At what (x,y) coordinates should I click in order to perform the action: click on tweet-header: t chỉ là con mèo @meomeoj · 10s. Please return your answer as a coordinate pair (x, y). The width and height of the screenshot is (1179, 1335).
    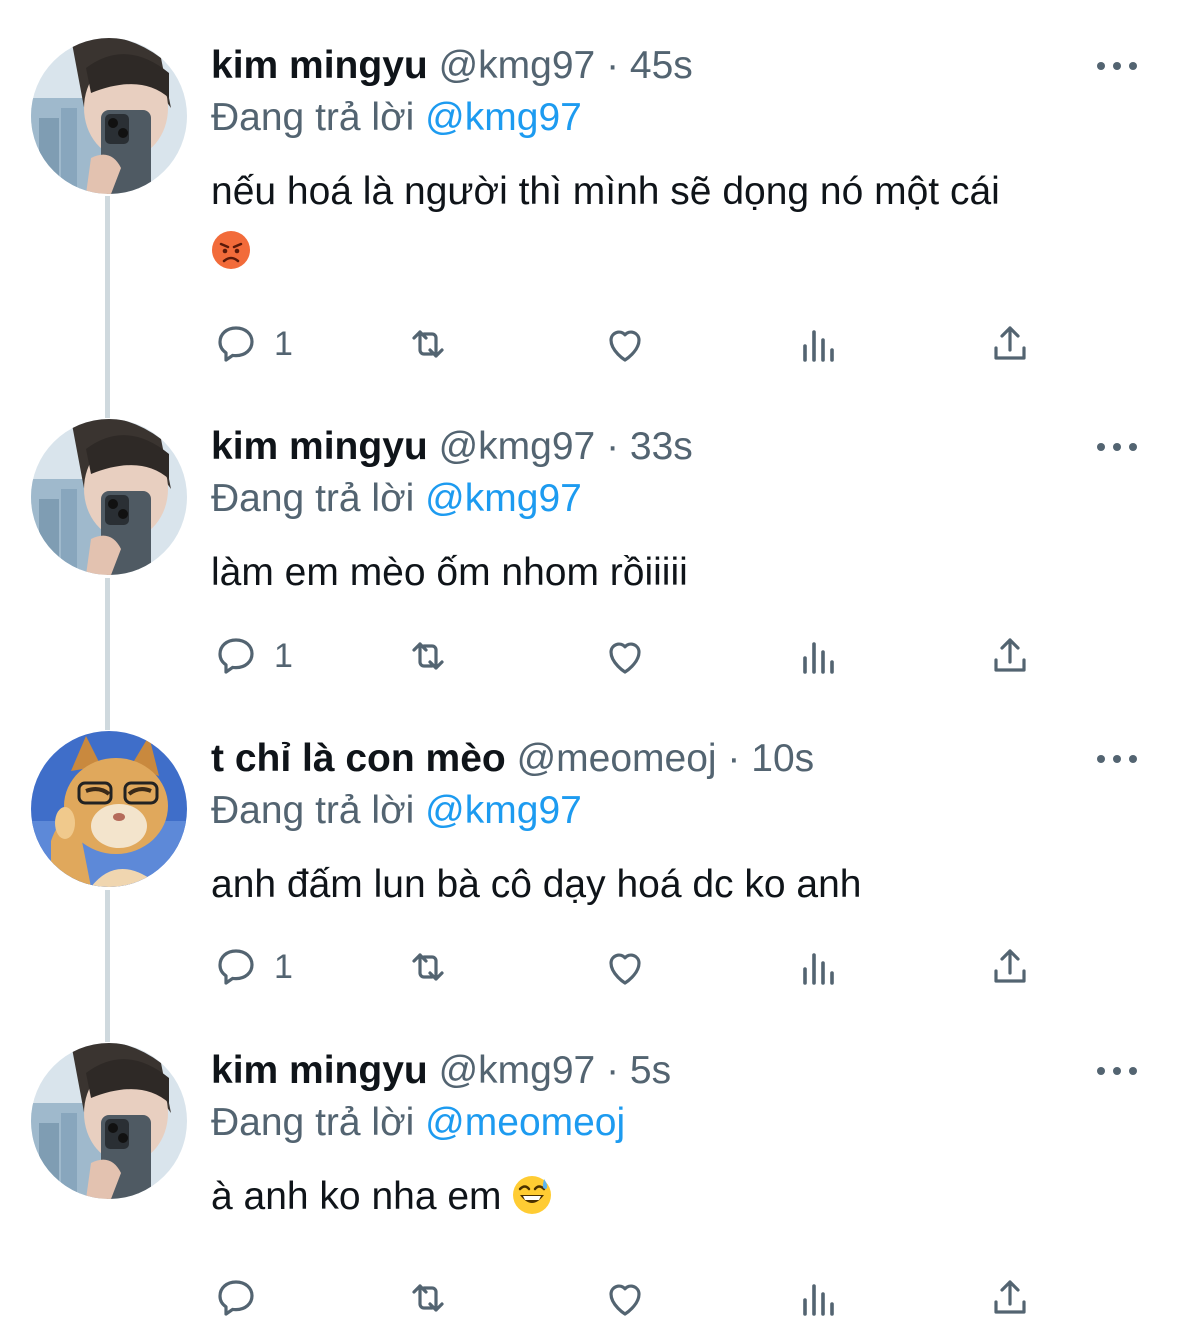
    Looking at the image, I should click on (512, 759).